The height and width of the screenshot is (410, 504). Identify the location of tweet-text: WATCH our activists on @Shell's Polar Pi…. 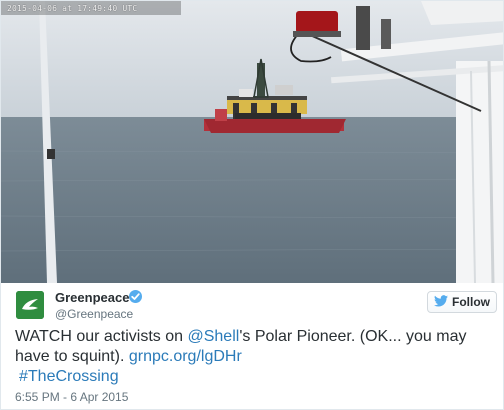
(255, 357).